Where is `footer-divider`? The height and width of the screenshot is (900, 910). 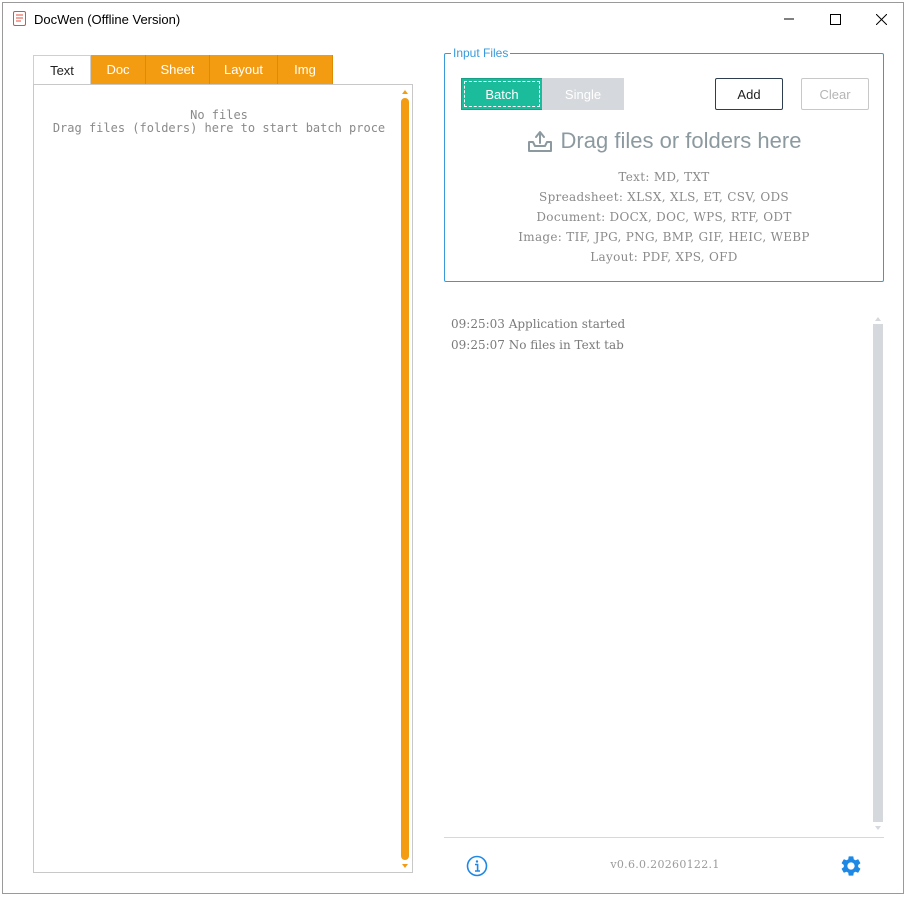
footer-divider is located at coordinates (664, 837).